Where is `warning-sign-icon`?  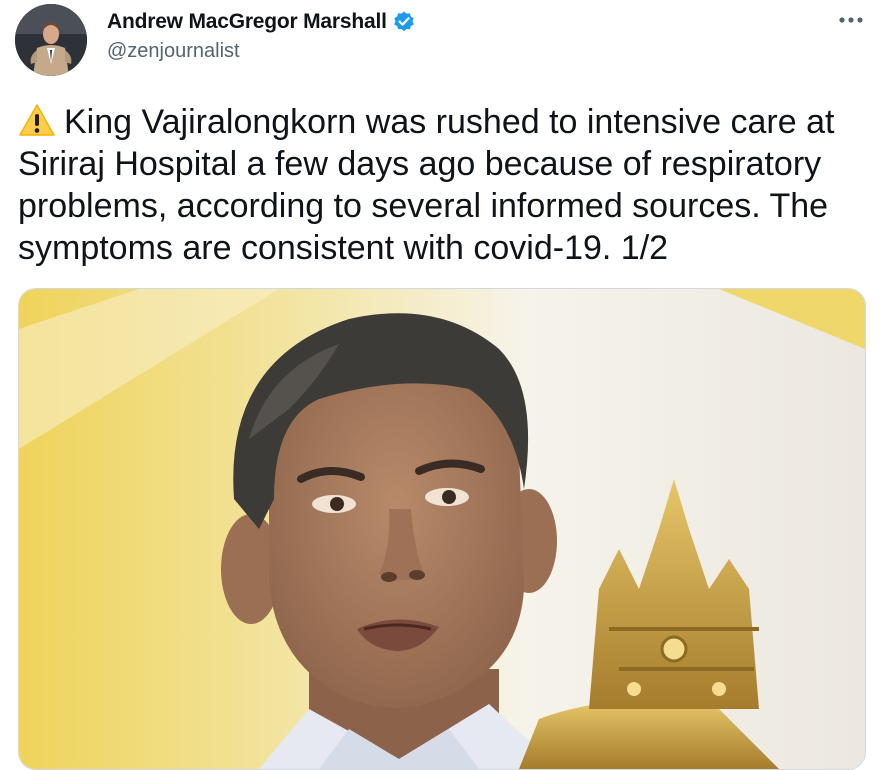
warning-sign-icon is located at coordinates (37, 120).